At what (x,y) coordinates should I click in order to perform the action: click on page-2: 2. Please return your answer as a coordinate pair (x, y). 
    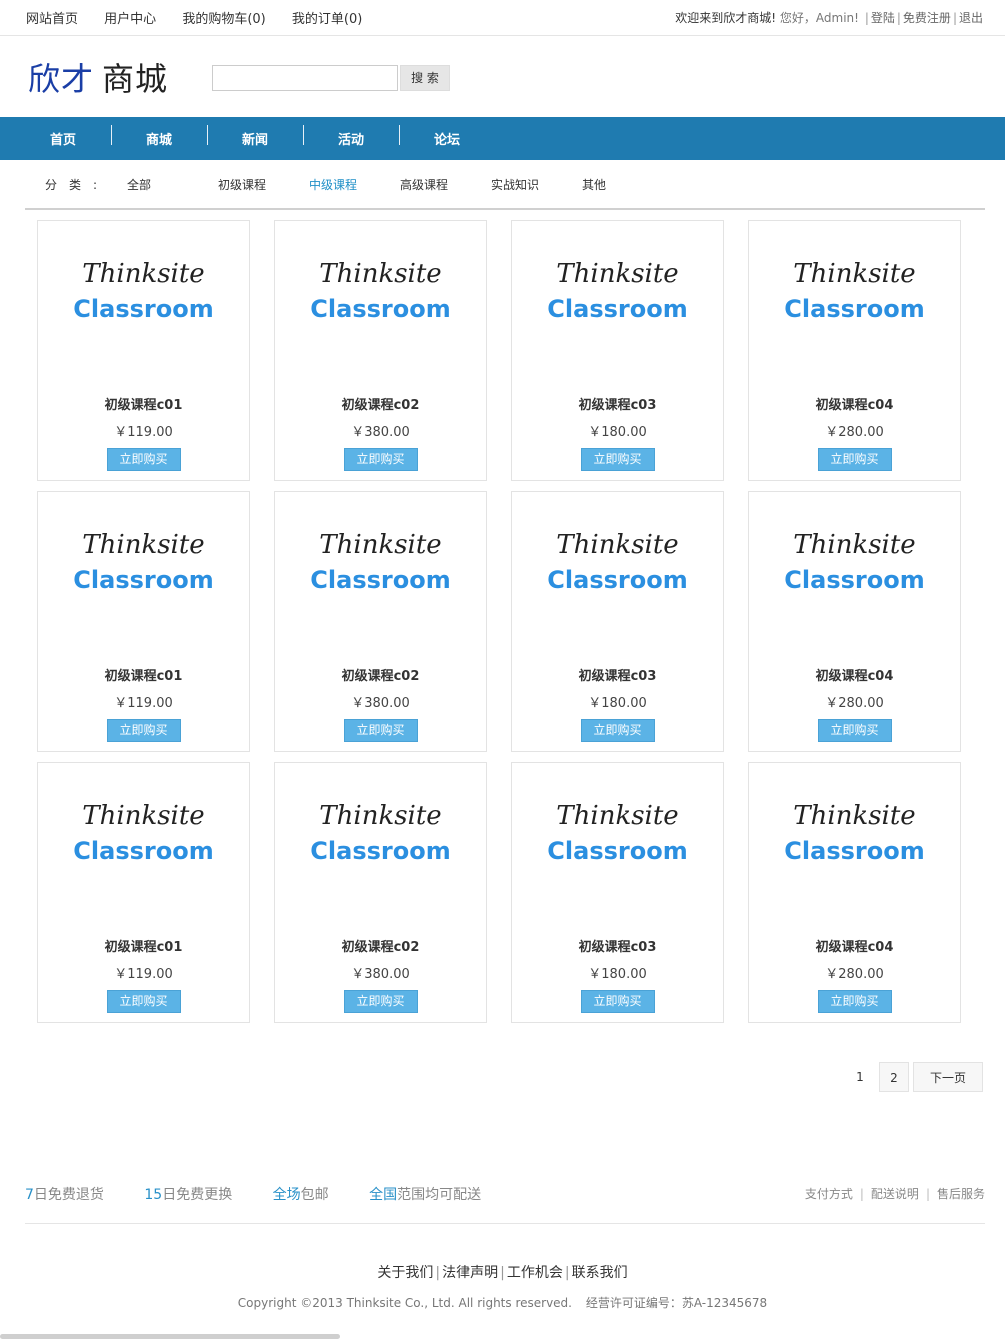
    Looking at the image, I should click on (894, 1077).